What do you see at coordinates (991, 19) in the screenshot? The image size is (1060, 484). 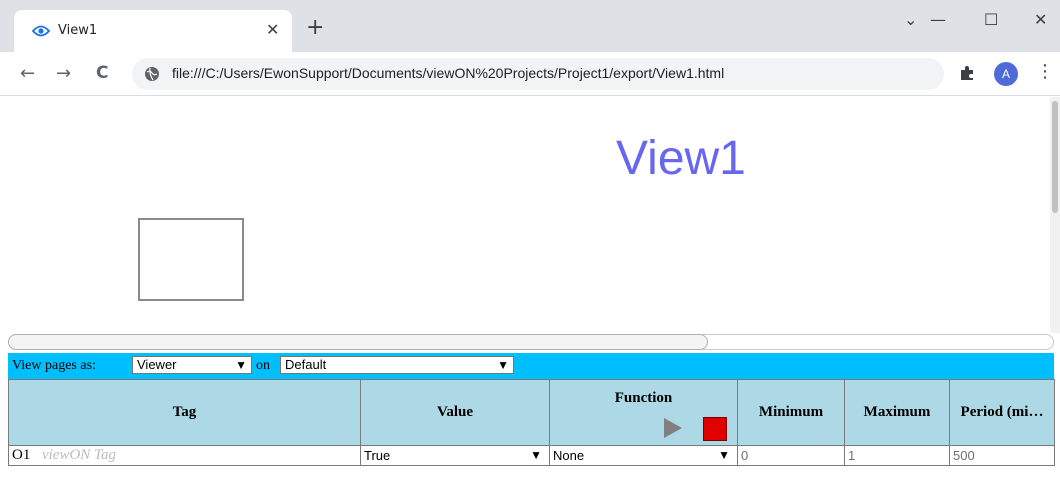 I see `maximize-button: ☐` at bounding box center [991, 19].